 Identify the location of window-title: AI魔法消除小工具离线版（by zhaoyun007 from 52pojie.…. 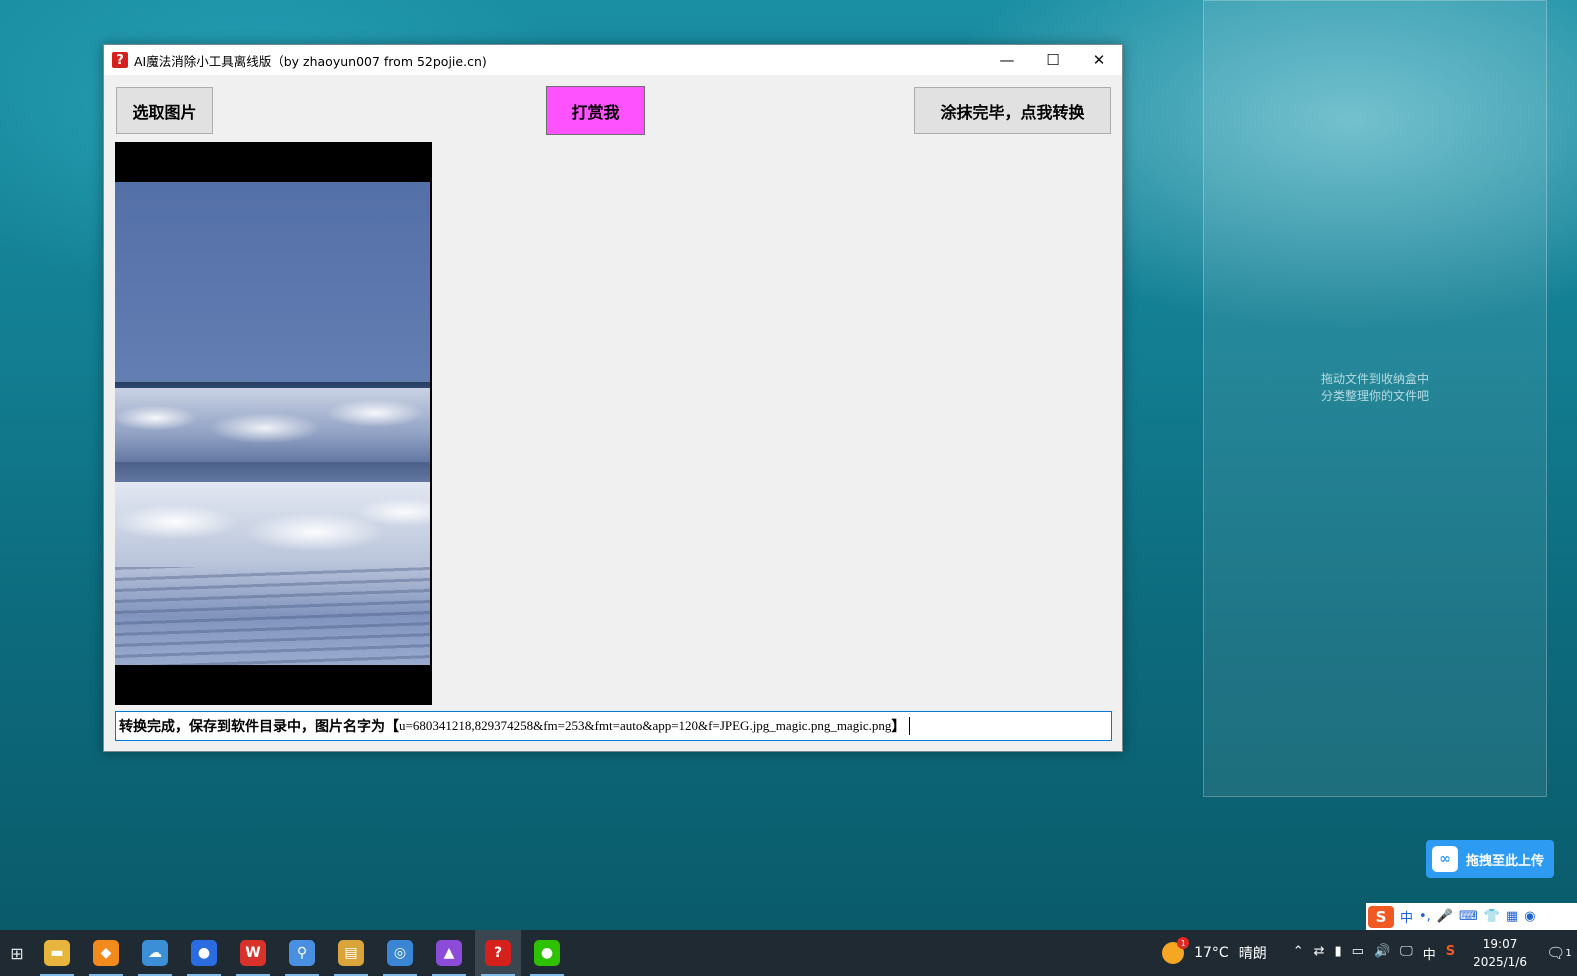
(310, 61).